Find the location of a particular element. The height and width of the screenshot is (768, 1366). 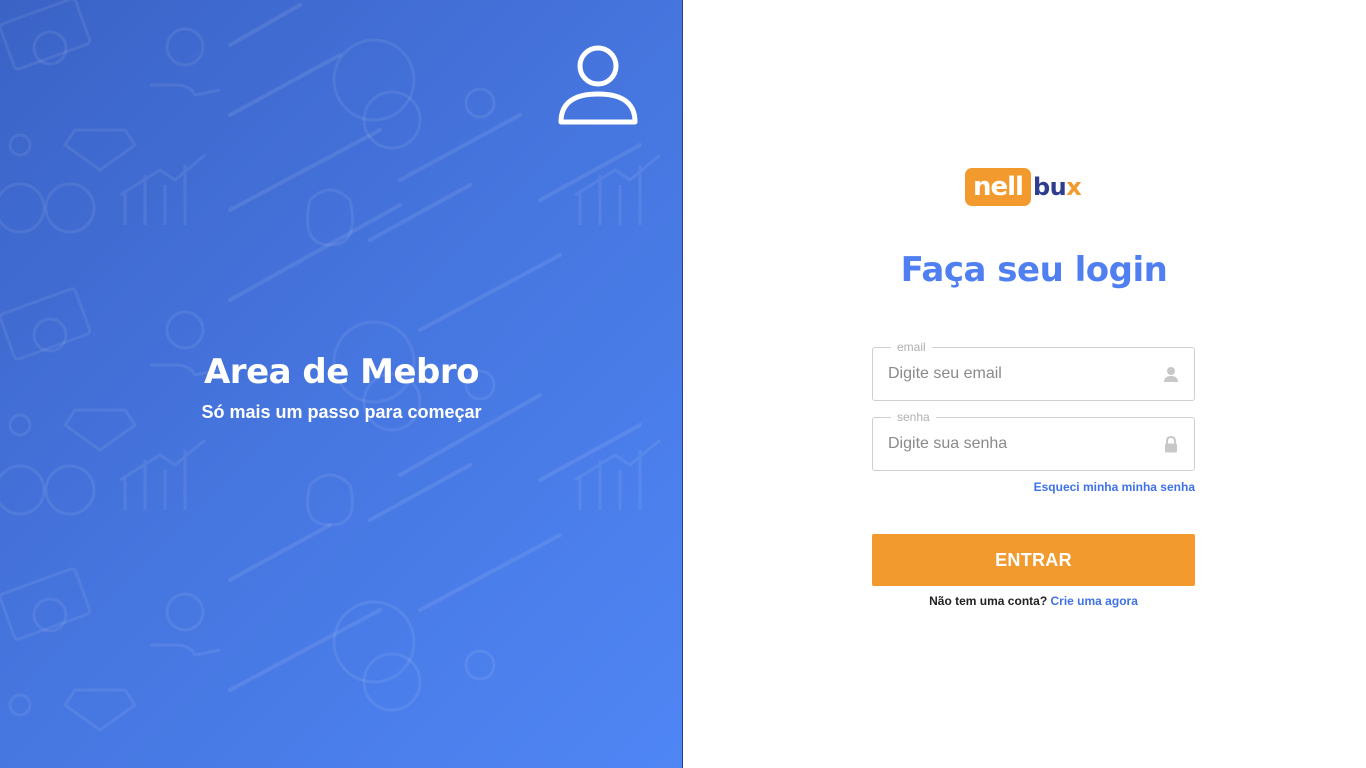

email-field: email is located at coordinates (1033, 370).